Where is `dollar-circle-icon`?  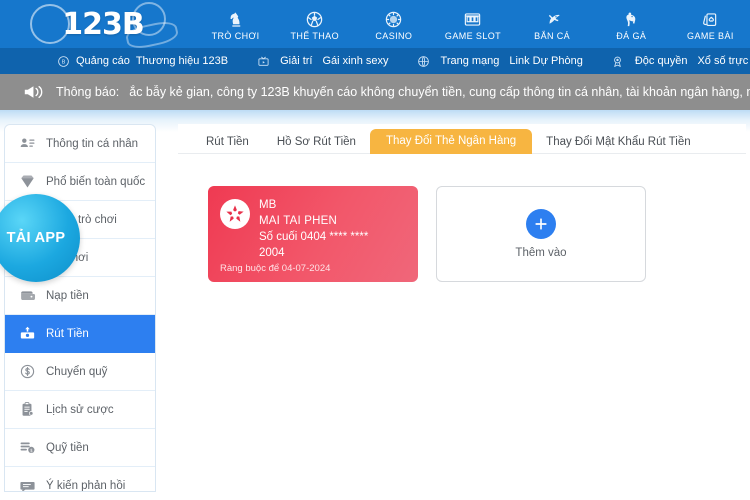 dollar-circle-icon is located at coordinates (27, 371).